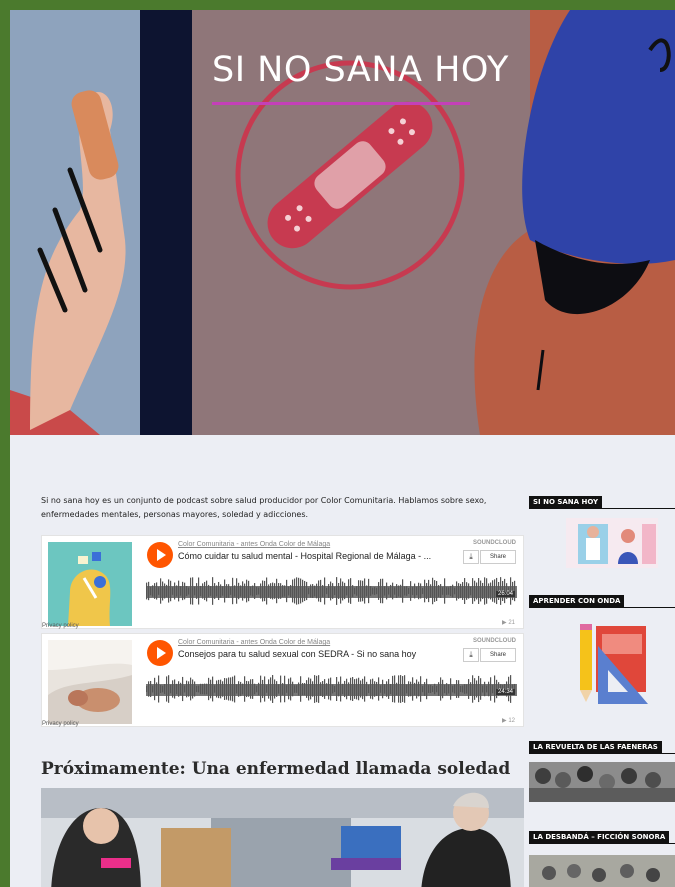 This screenshot has width=675, height=887. What do you see at coordinates (341, 103) in the screenshot?
I see `hero-title-underline` at bounding box center [341, 103].